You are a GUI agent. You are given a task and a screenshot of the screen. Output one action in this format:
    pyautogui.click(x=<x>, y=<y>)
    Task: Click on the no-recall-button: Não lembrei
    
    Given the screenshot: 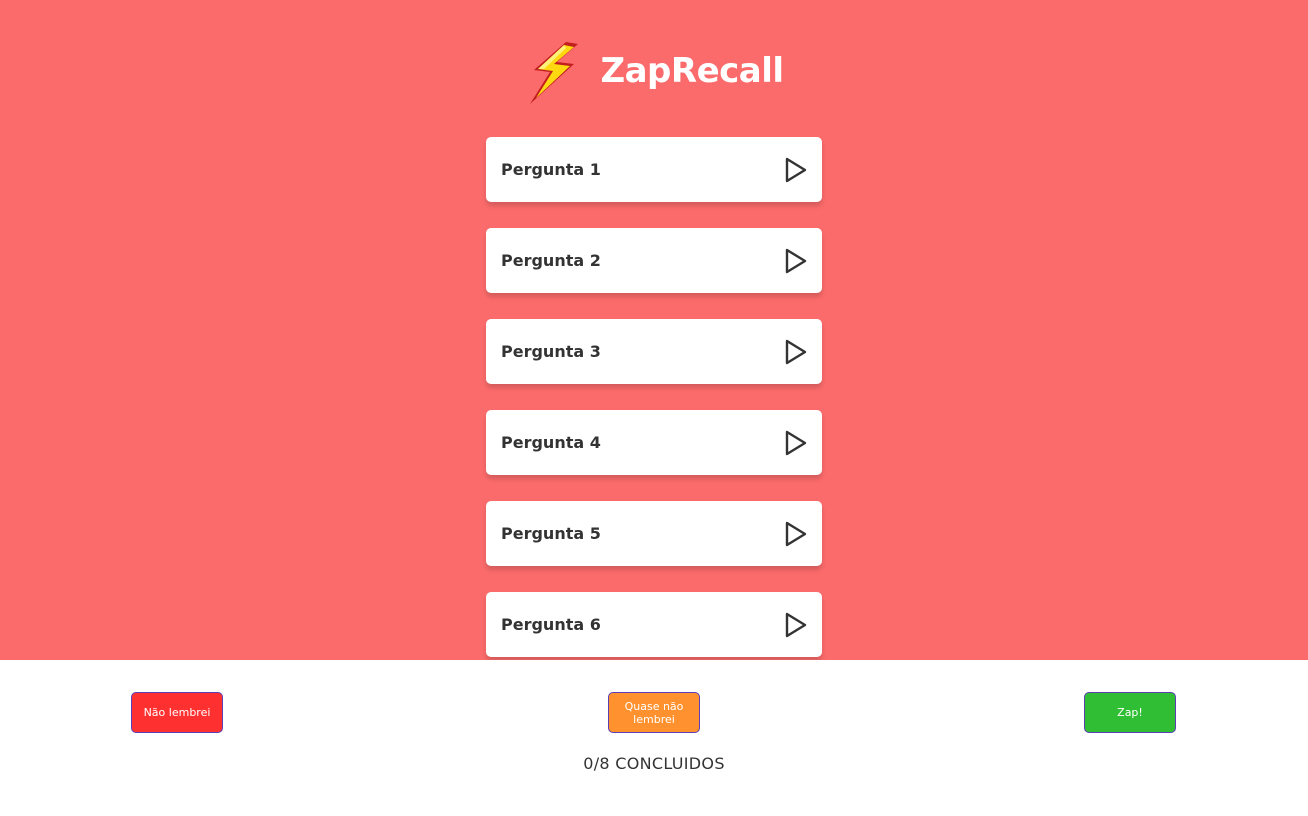 What is the action you would take?
    pyautogui.click(x=177, y=712)
    